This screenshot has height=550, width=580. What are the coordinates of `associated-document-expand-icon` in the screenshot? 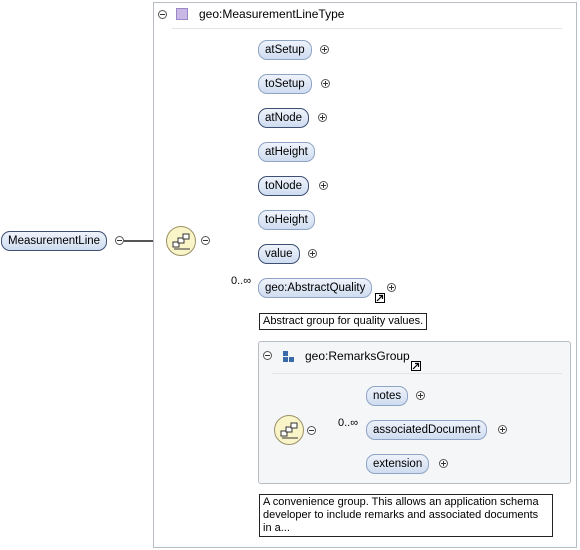 It's located at (502, 429).